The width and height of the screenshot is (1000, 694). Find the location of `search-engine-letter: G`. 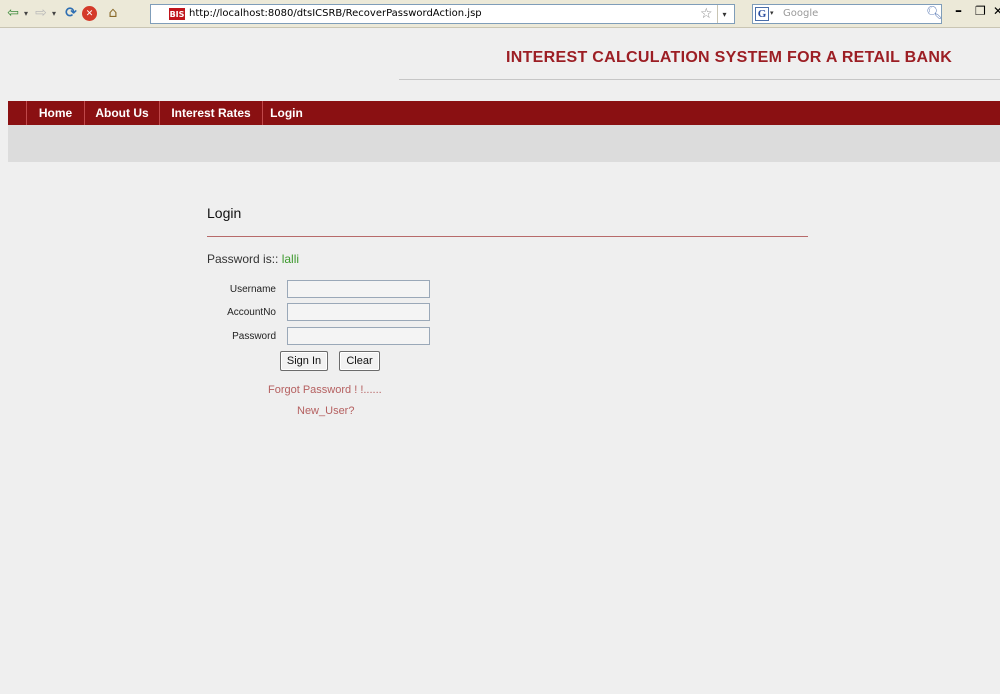

search-engine-letter: G is located at coordinates (762, 14).